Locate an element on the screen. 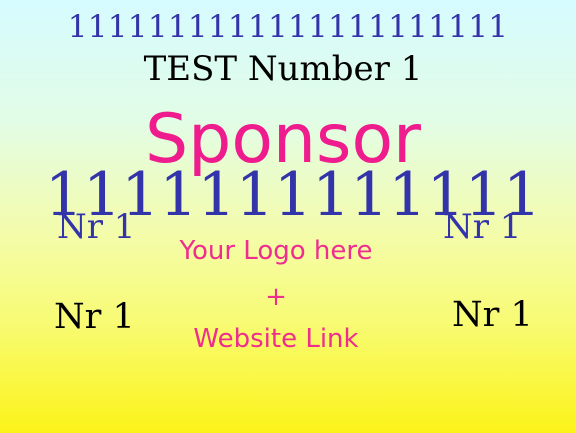 The image size is (576, 433). nr-label-bottom-left: Nr 1 is located at coordinates (94, 317).